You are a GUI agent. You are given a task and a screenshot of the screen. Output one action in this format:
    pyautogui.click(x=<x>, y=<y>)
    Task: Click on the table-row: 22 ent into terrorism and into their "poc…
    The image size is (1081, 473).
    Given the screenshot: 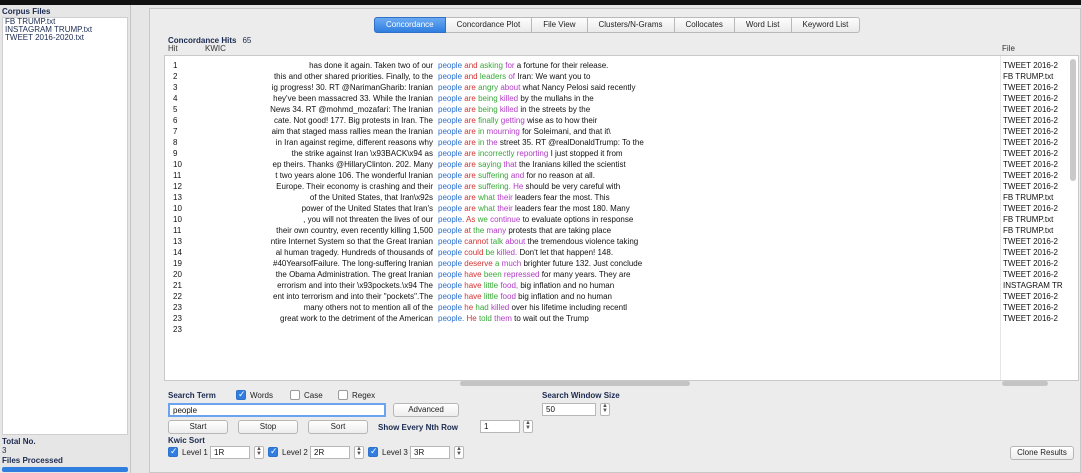 What is the action you would take?
    pyautogui.click(x=621, y=296)
    